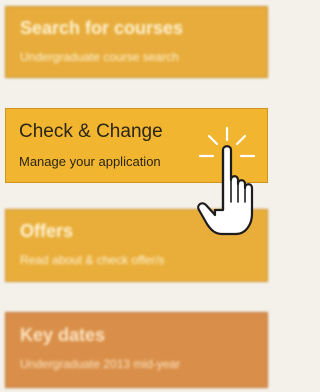  Describe the element at coordinates (92, 260) in the screenshot. I see `tile-subtitle: Read about & check offer/s` at that location.